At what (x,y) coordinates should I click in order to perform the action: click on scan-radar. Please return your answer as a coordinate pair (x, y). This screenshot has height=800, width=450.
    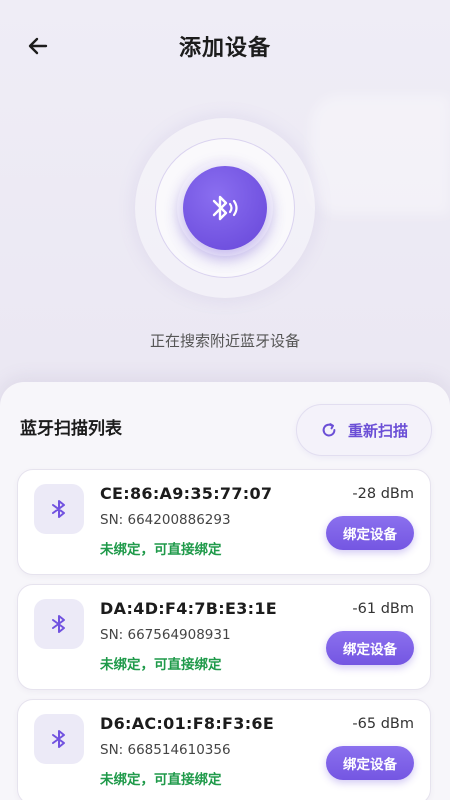
    Looking at the image, I should click on (225, 208).